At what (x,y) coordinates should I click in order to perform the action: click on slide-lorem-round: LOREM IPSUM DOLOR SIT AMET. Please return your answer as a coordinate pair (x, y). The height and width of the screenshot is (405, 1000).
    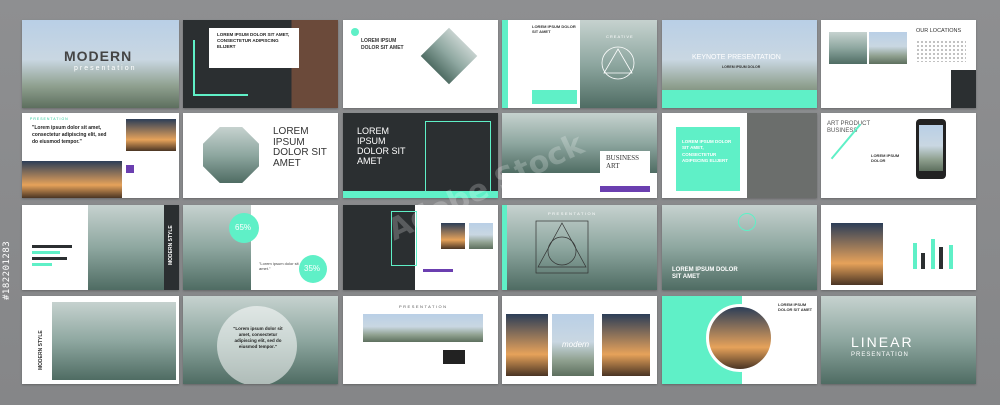
    Looking at the image, I should click on (739, 340).